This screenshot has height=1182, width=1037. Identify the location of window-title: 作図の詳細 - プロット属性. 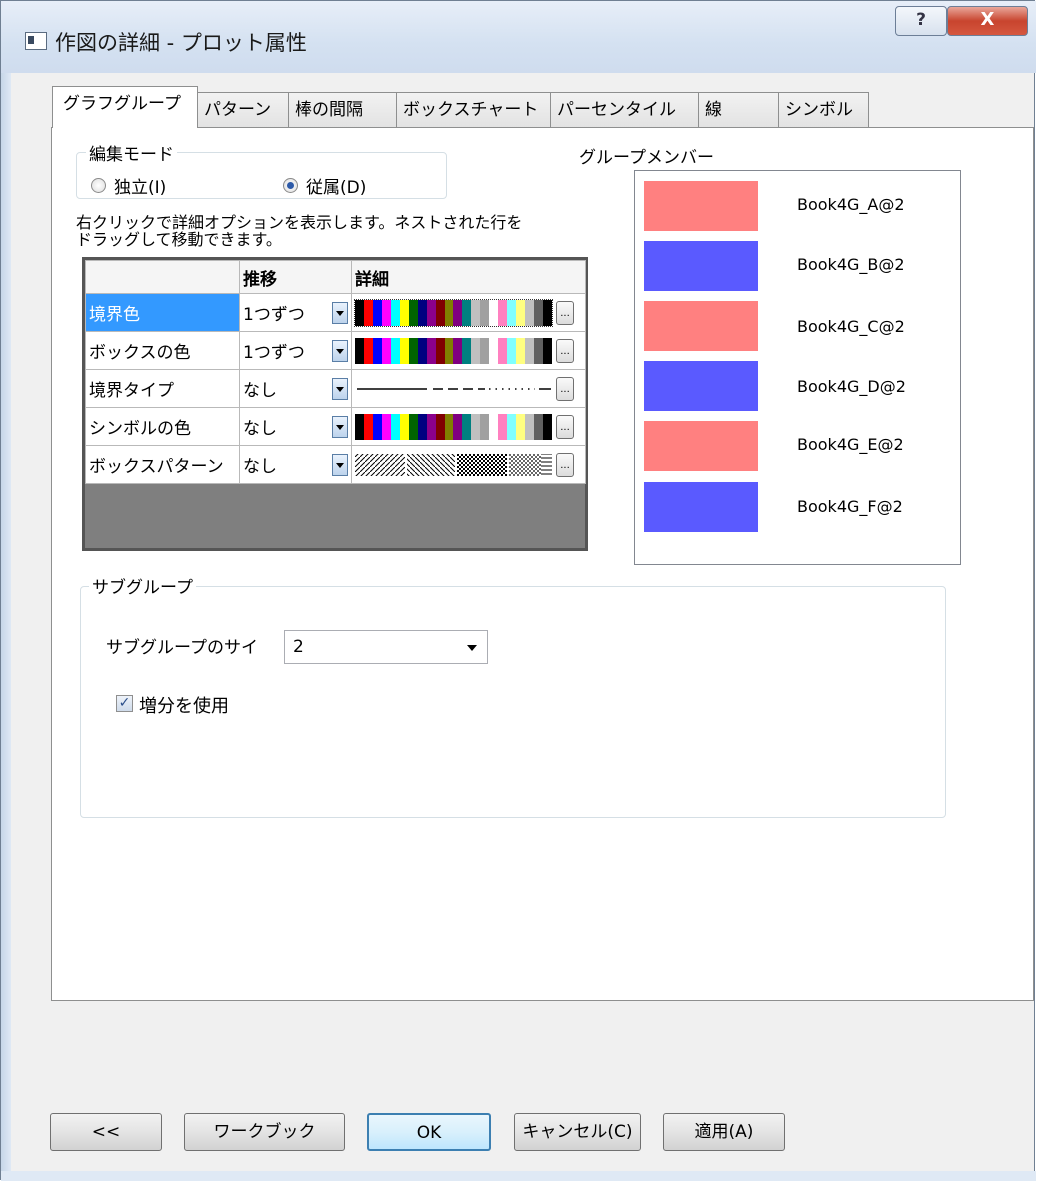
(181, 43).